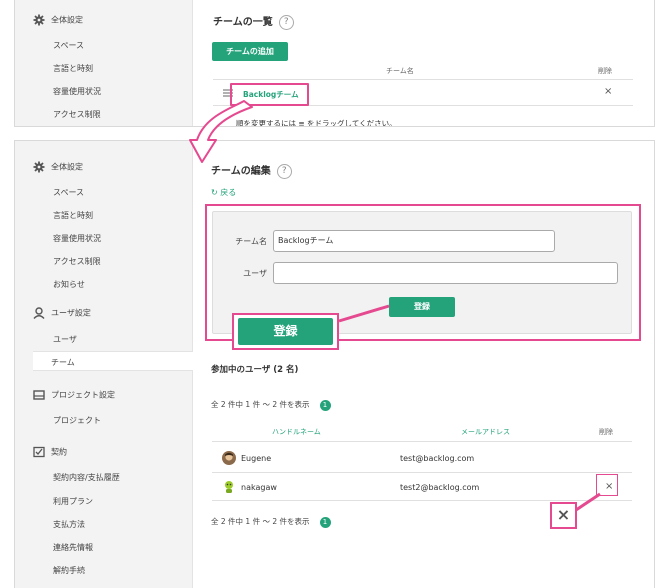 The width and height of the screenshot is (655, 588). What do you see at coordinates (74, 395) in the screenshot?
I see `sidebar-project-settings: プロジェクト設定` at bounding box center [74, 395].